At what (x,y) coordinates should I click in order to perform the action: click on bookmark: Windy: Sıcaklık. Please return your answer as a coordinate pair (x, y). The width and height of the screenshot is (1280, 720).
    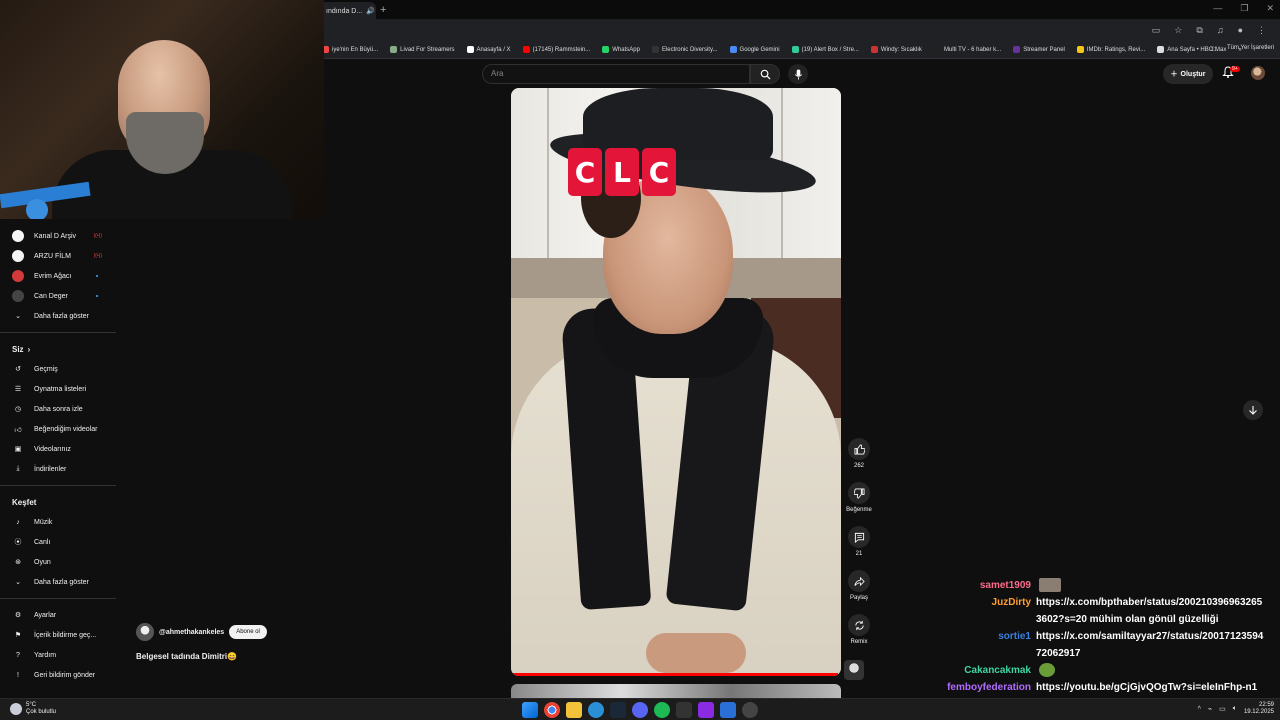
    Looking at the image, I should click on (896, 49).